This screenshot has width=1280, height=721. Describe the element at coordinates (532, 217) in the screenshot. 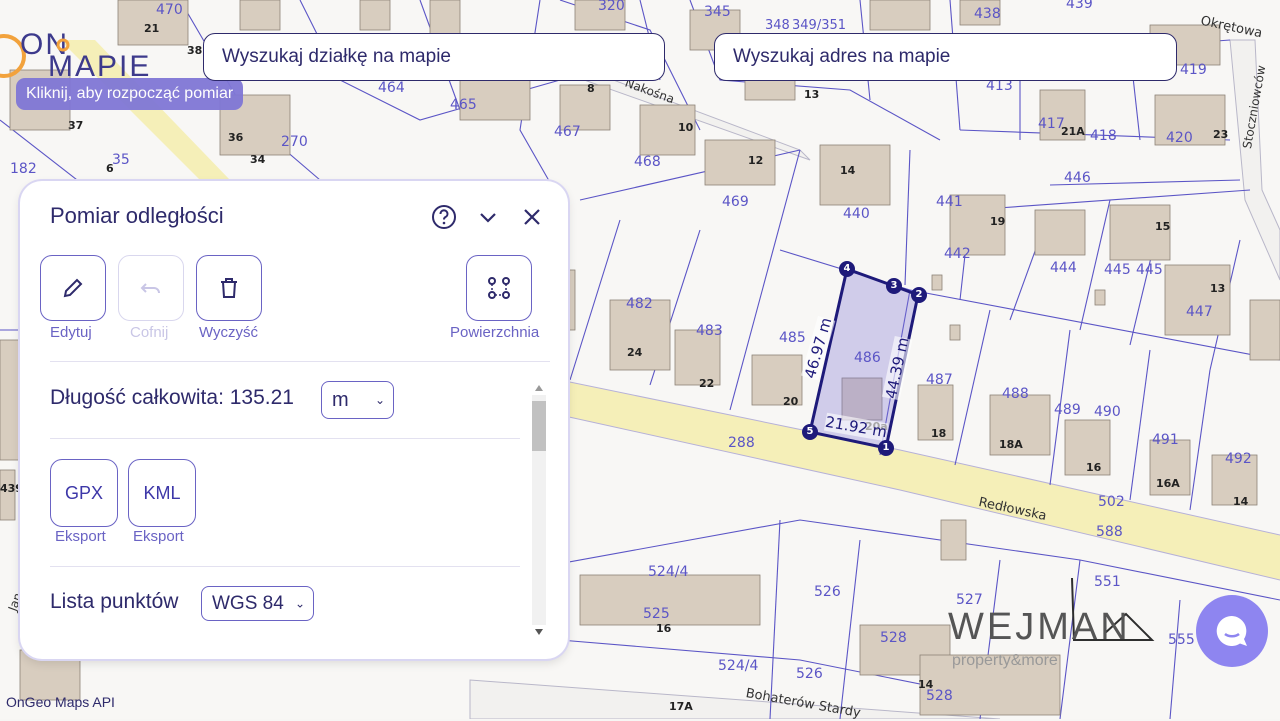

I see `close-icon` at that location.